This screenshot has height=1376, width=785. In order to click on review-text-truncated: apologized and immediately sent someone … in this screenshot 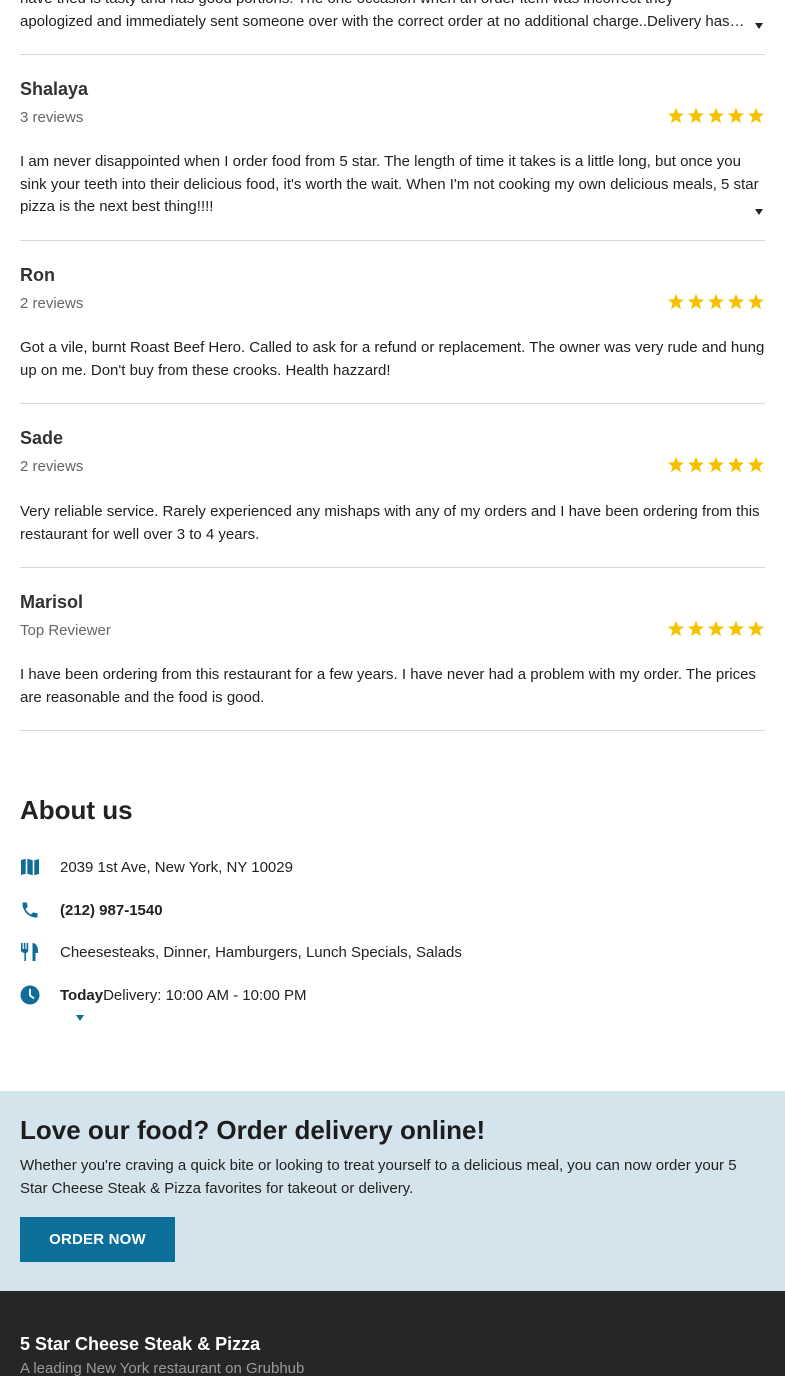, I will do `click(383, 21)`.